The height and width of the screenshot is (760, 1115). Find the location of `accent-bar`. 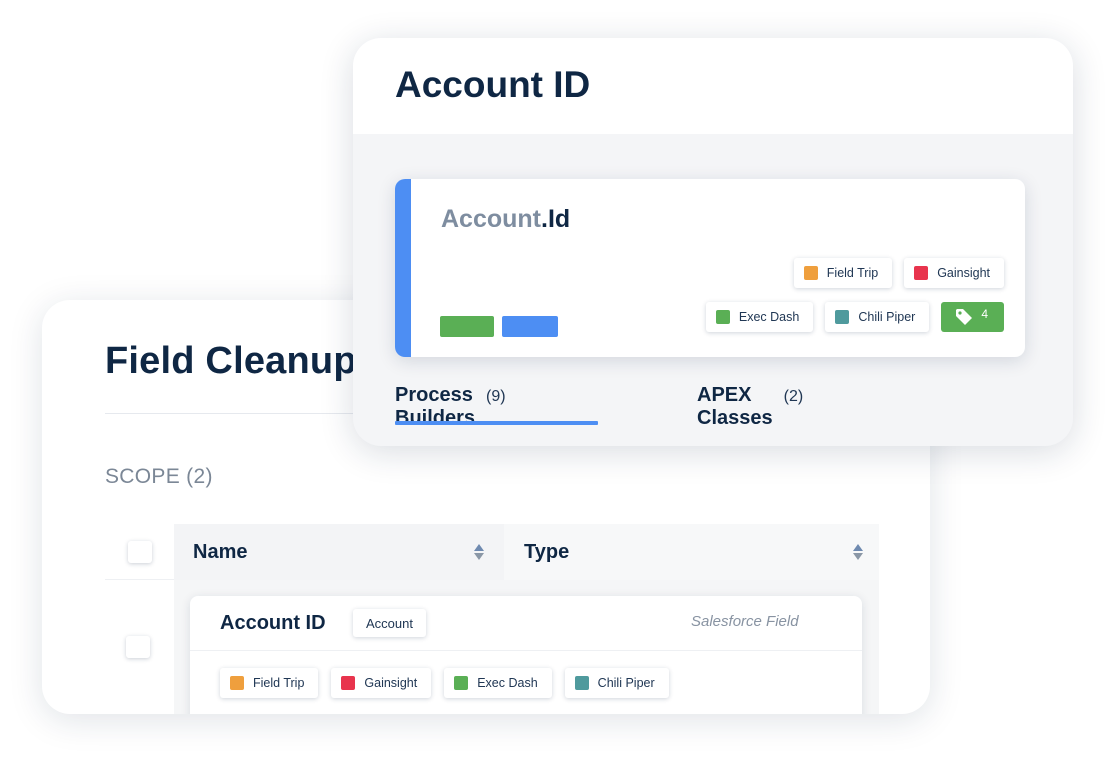

accent-bar is located at coordinates (403, 268).